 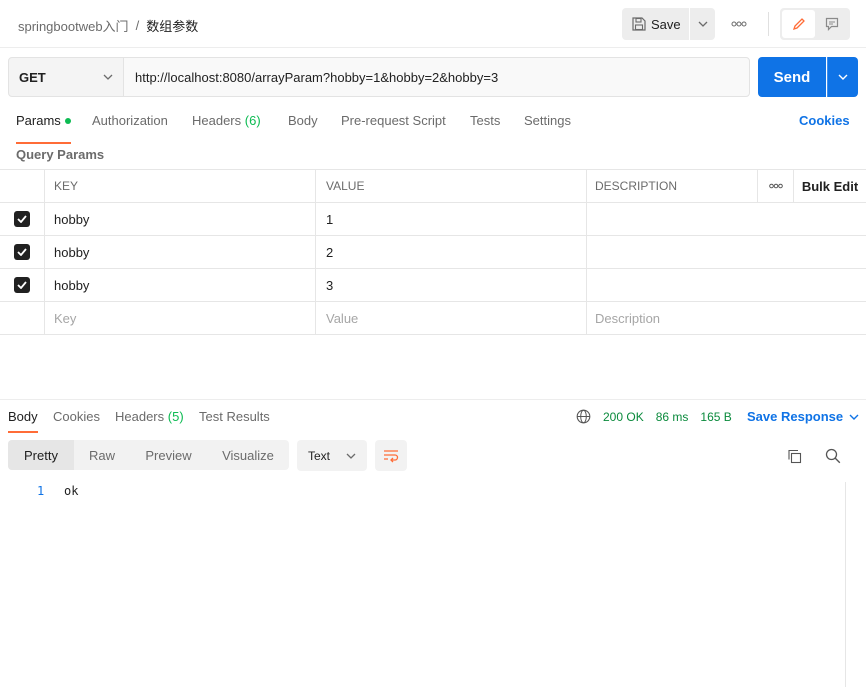 What do you see at coordinates (102, 455) in the screenshot?
I see `view-raw: Raw` at bounding box center [102, 455].